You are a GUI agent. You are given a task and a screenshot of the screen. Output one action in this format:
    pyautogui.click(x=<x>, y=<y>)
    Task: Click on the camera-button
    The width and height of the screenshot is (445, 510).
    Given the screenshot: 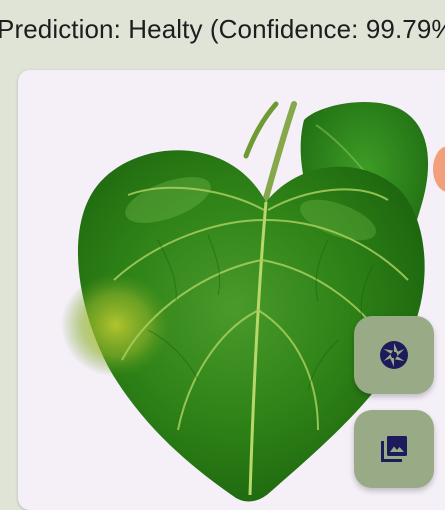 What is the action you would take?
    pyautogui.click(x=394, y=355)
    